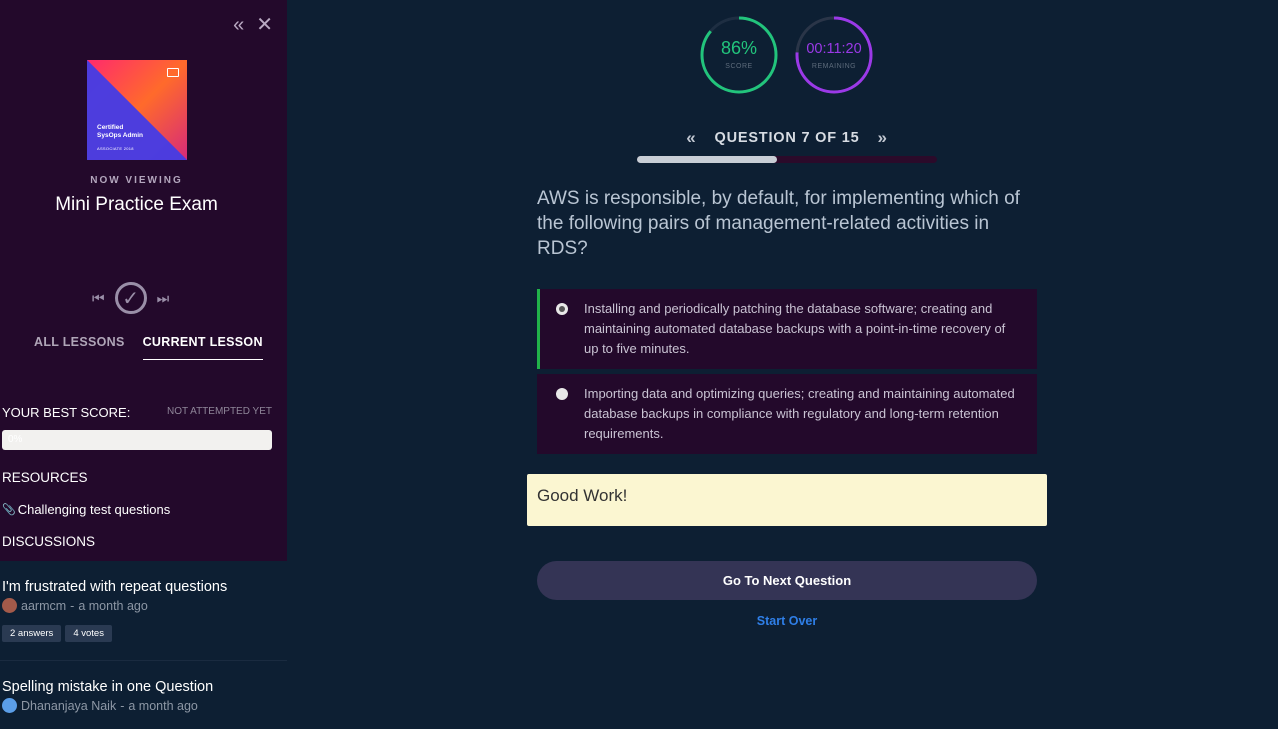 This screenshot has width=1278, height=729. What do you see at coordinates (562, 309) in the screenshot?
I see `radio-button-selected` at bounding box center [562, 309].